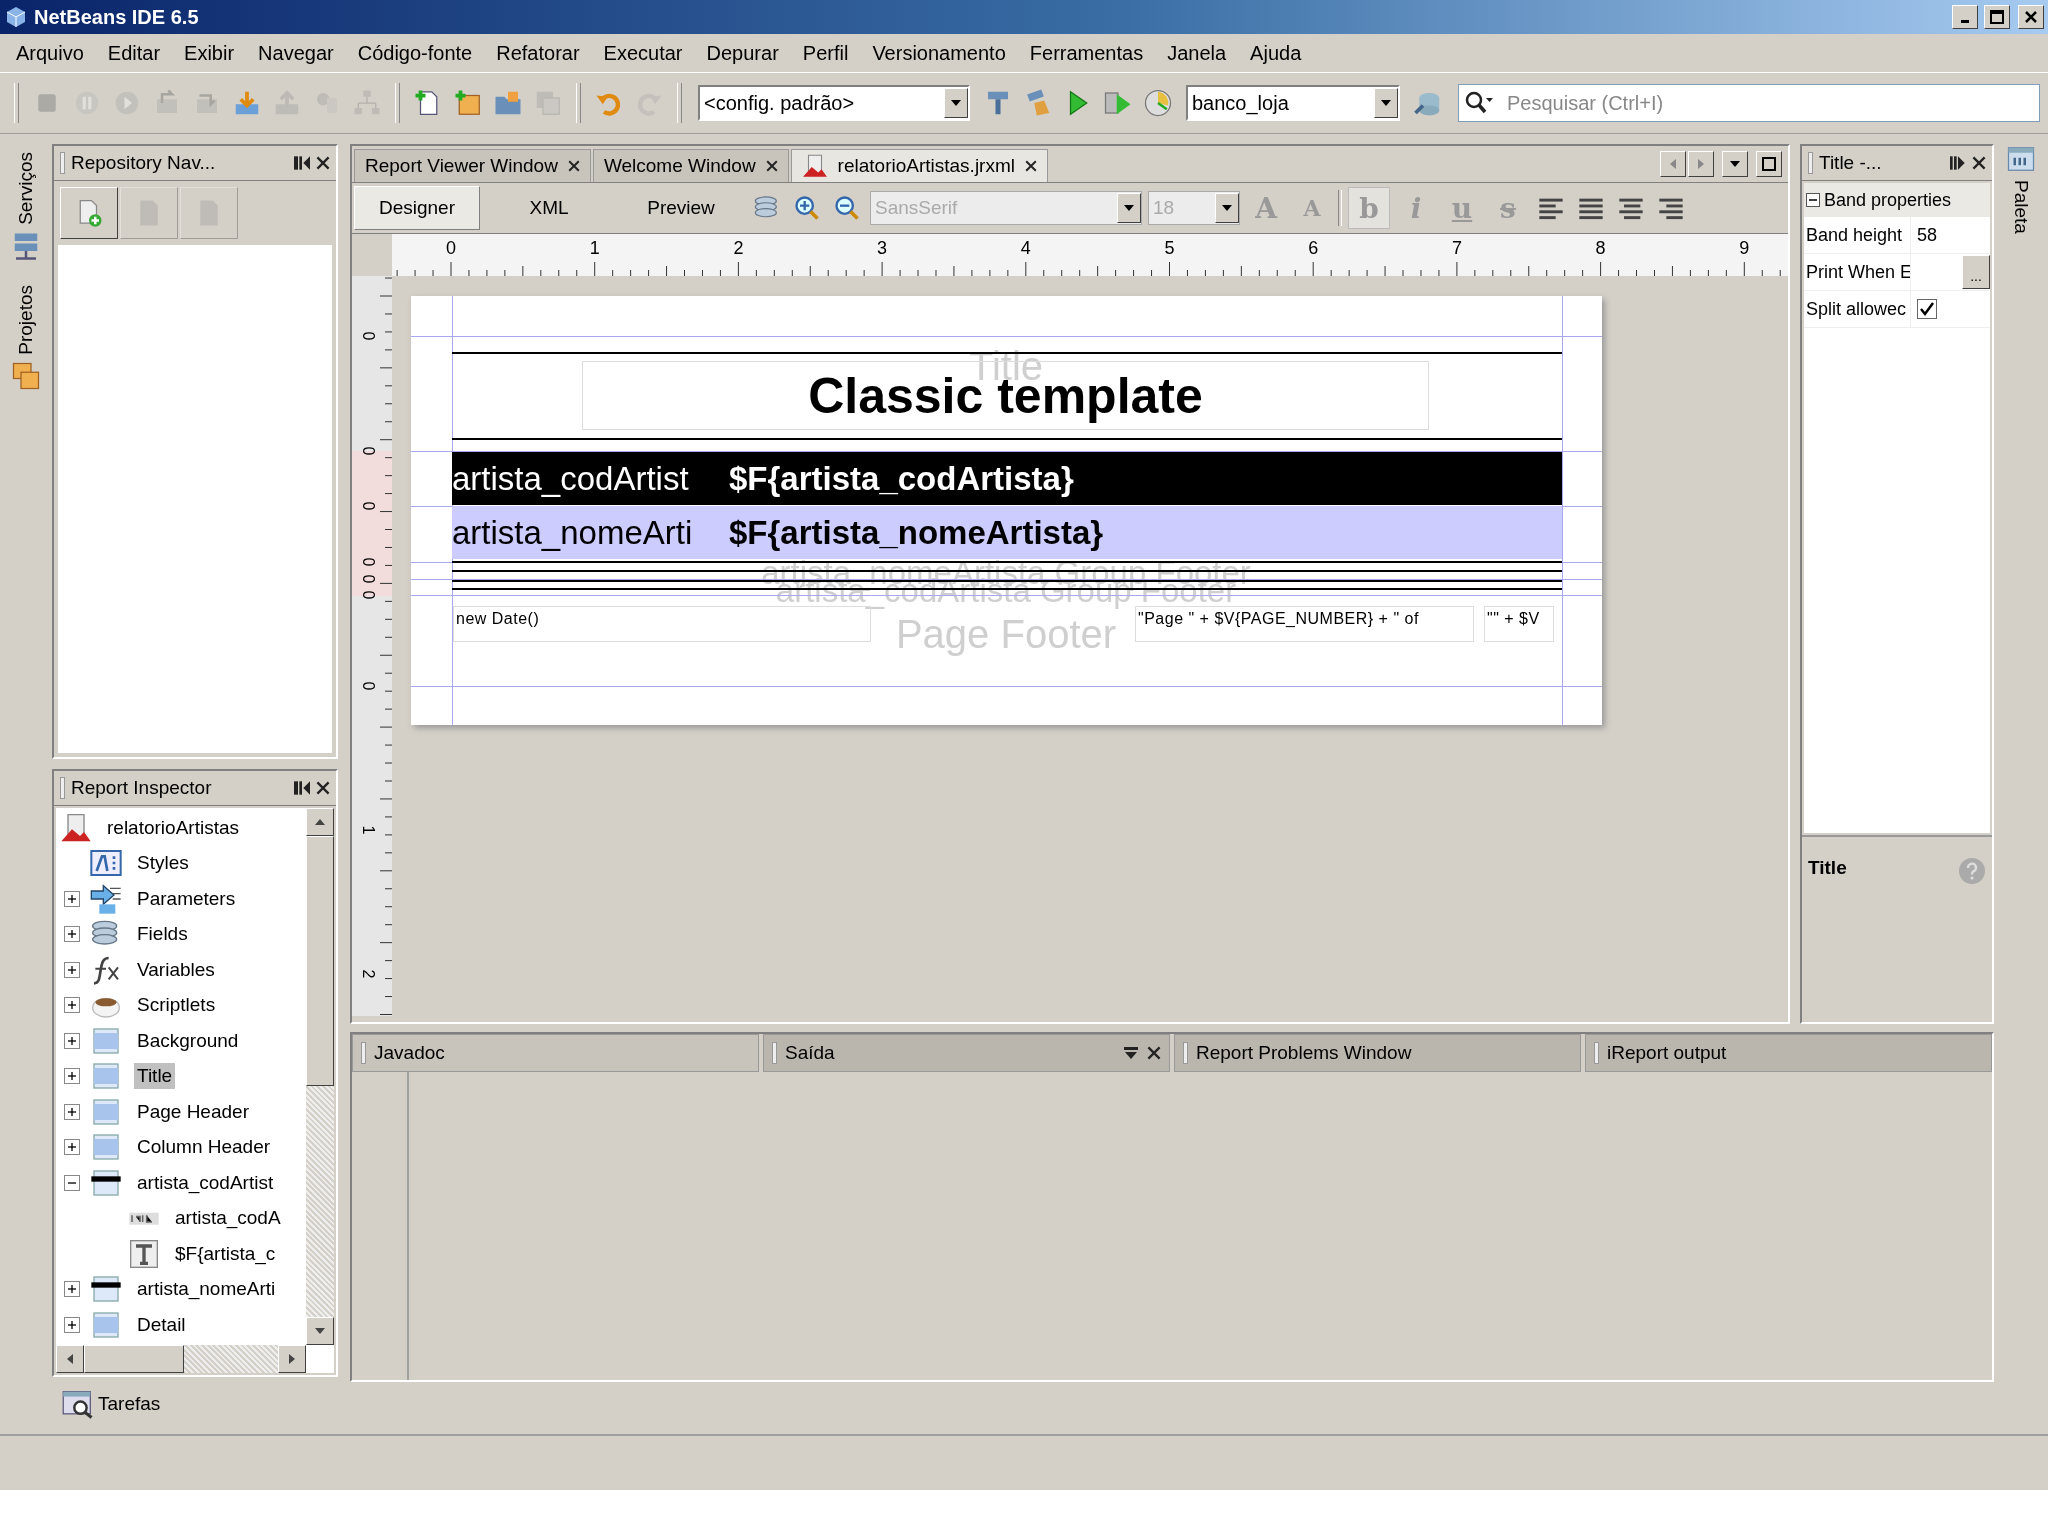 Image resolution: width=2048 pixels, height=1536 pixels. Describe the element at coordinates (155, 1076) in the screenshot. I see `tree-item: Title` at that location.